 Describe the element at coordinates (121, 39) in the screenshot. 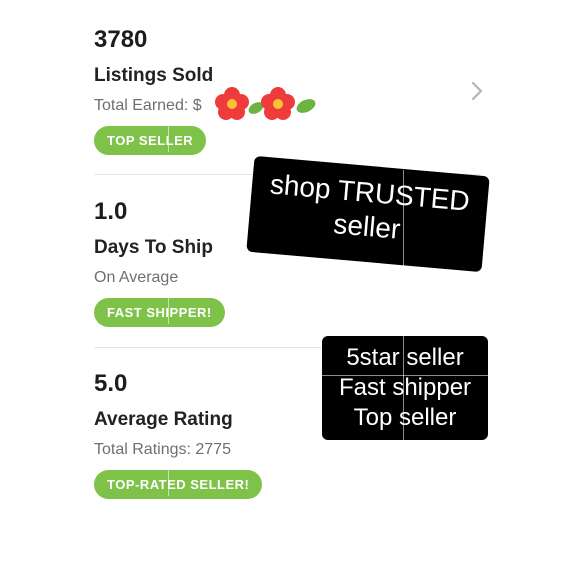

I see `listings-sold-count: 3780` at that location.